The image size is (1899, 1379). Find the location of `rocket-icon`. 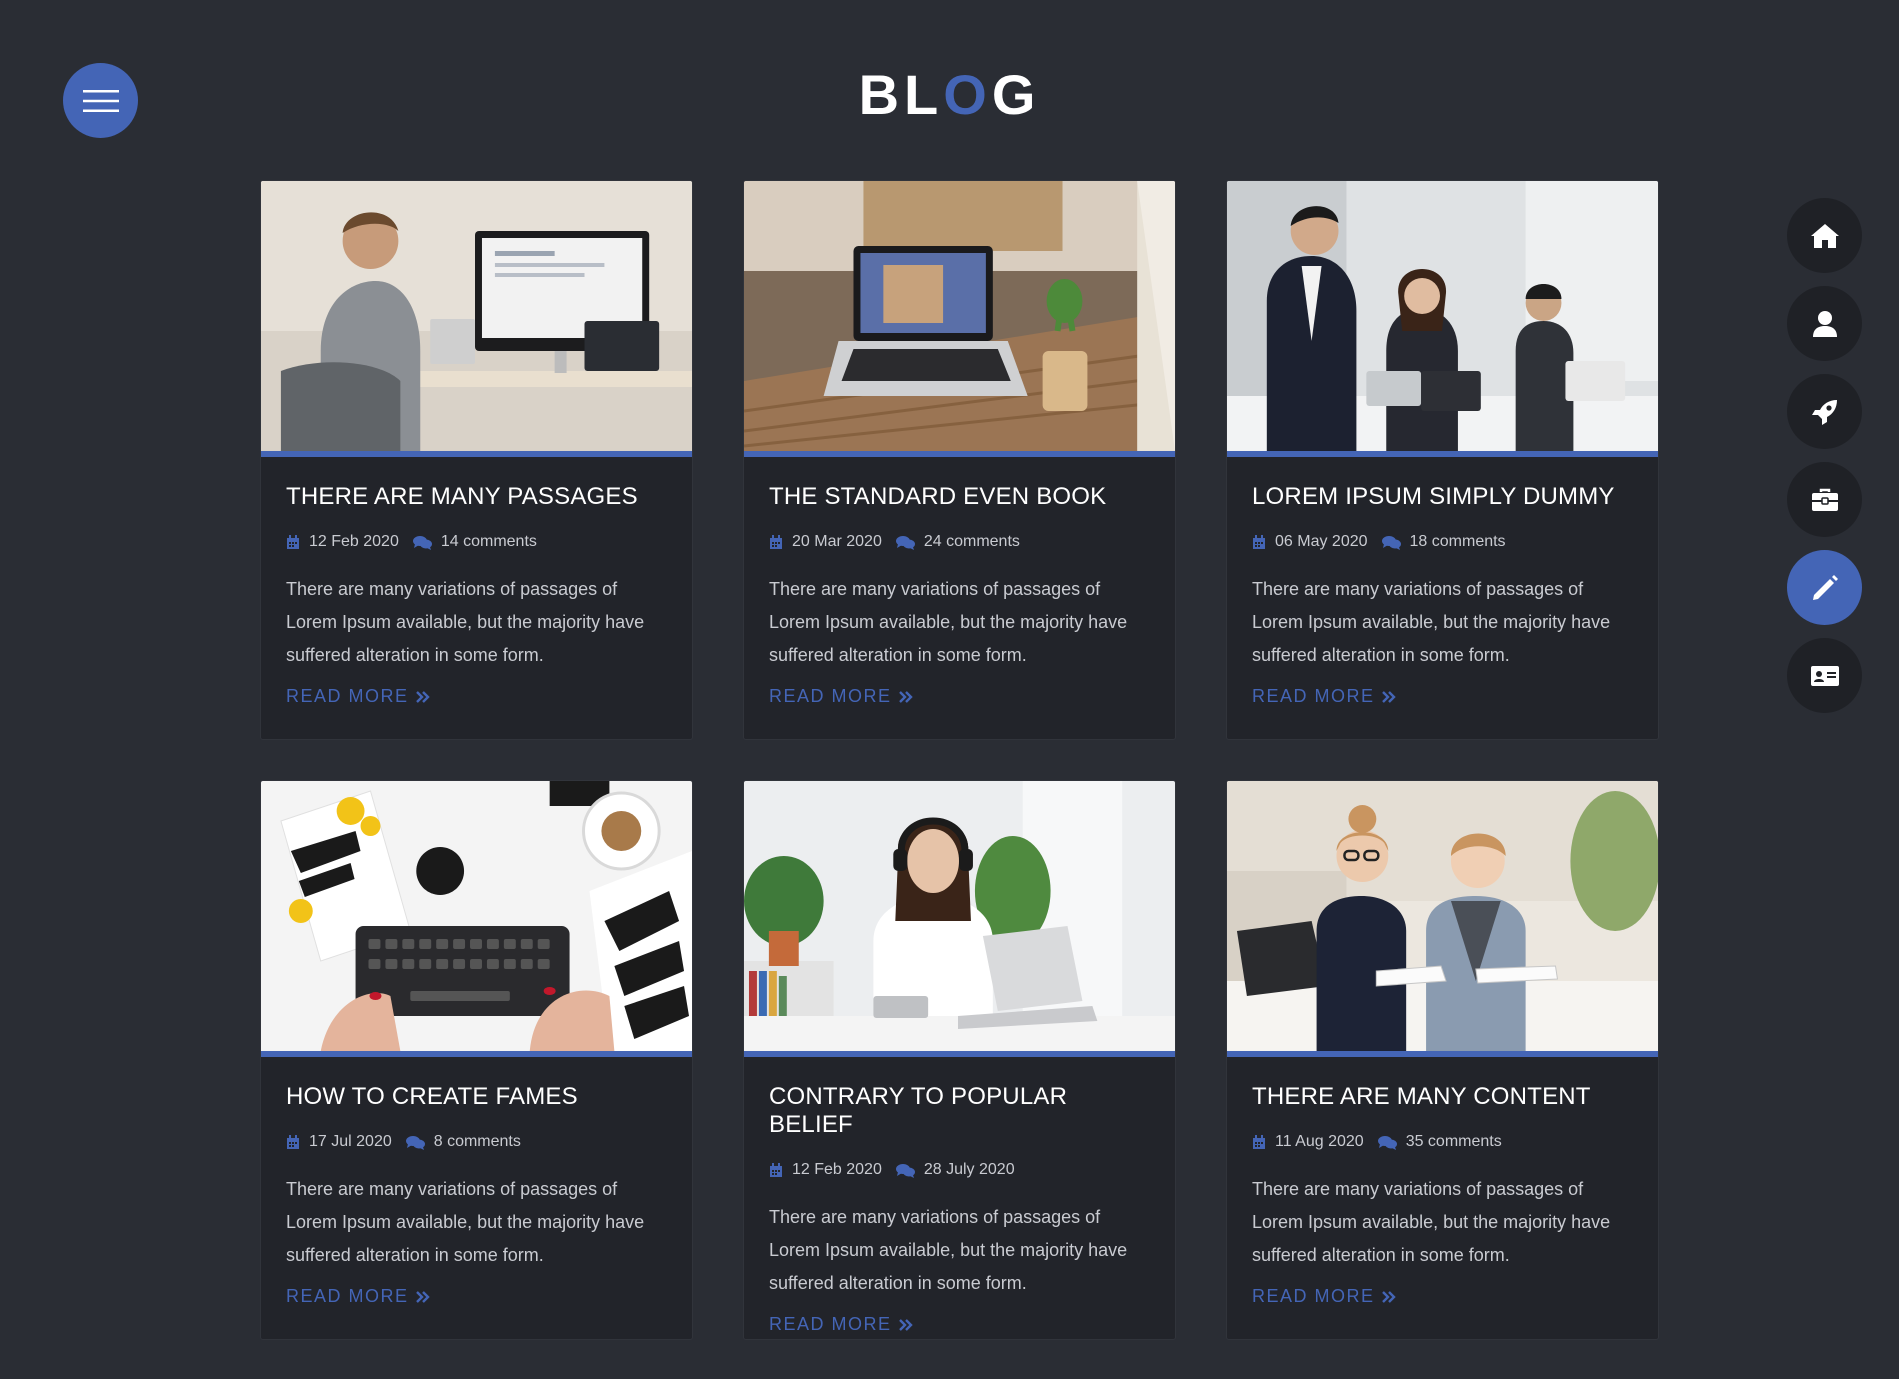

rocket-icon is located at coordinates (1824, 412).